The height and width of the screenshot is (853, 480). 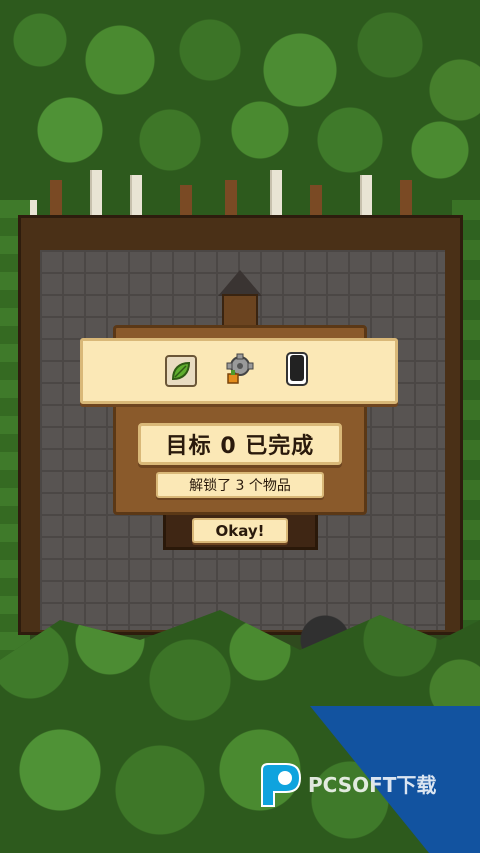 I want to click on shrine, so click(x=240, y=300).